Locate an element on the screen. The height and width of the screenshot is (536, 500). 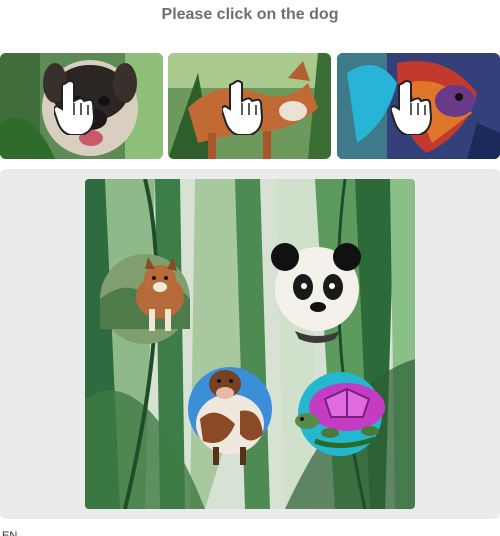
footer-bar: EN is located at coordinates (250, 530).